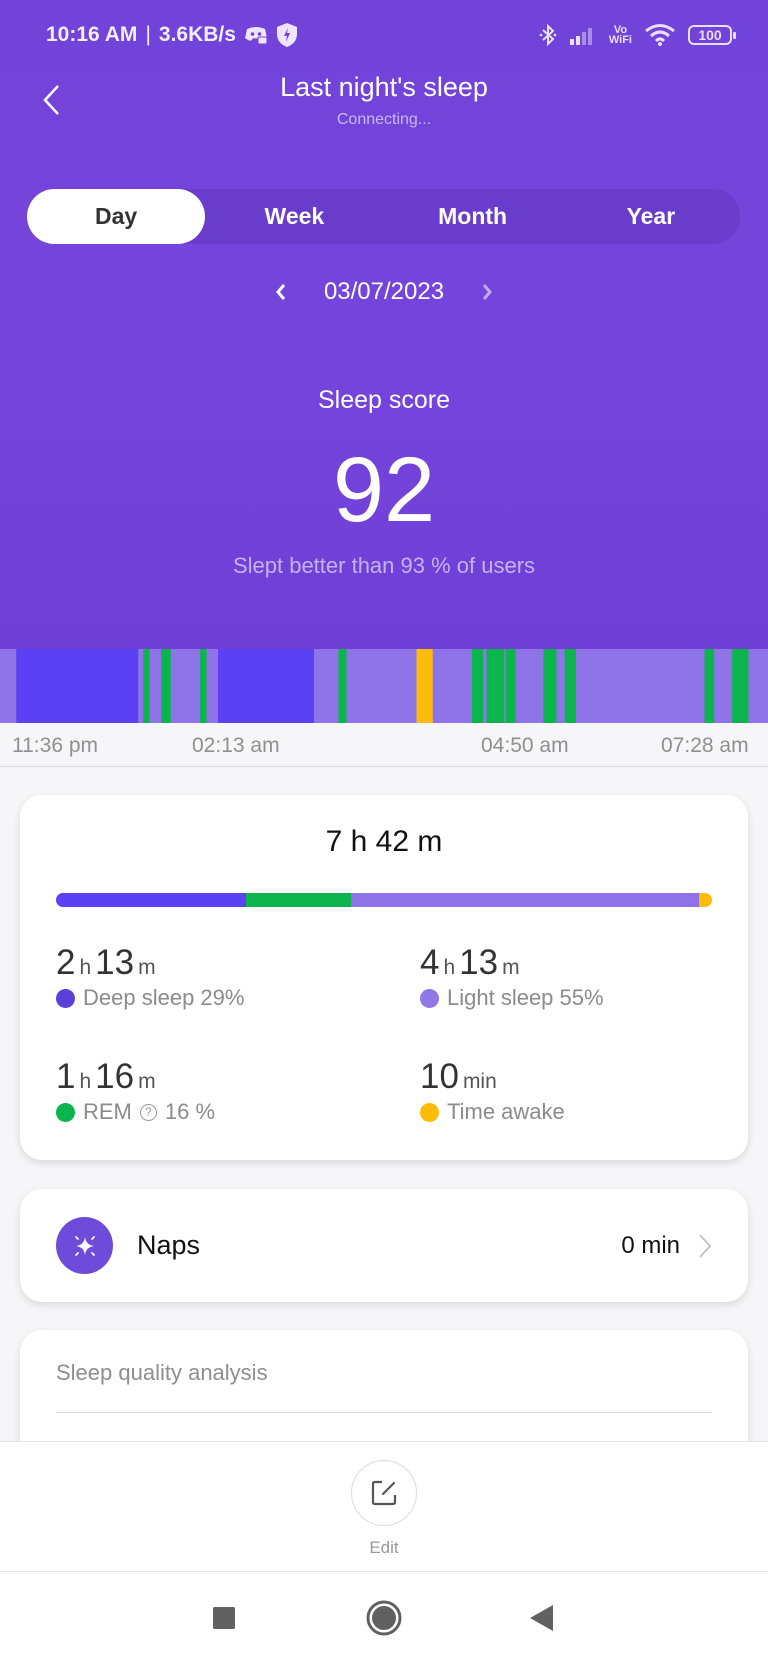  I want to click on sleep-stage-timeline, so click(384, 686).